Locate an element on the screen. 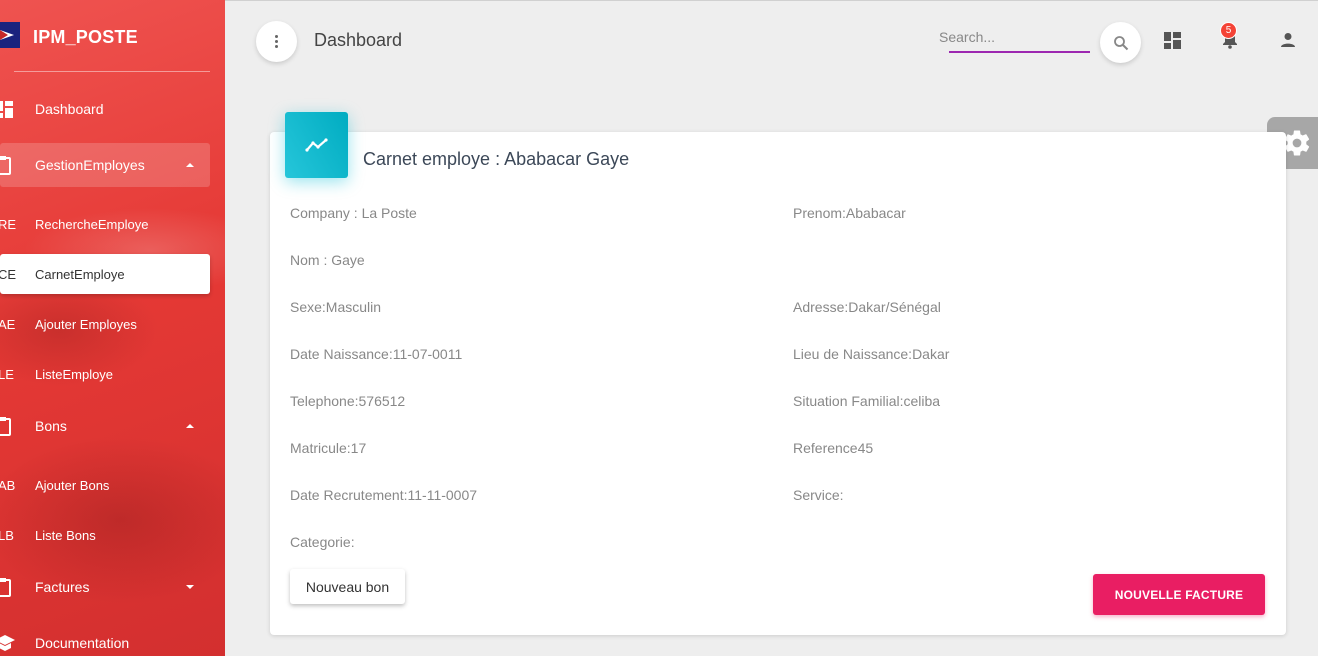  brand-name: IPM_POSTE is located at coordinates (85, 37).